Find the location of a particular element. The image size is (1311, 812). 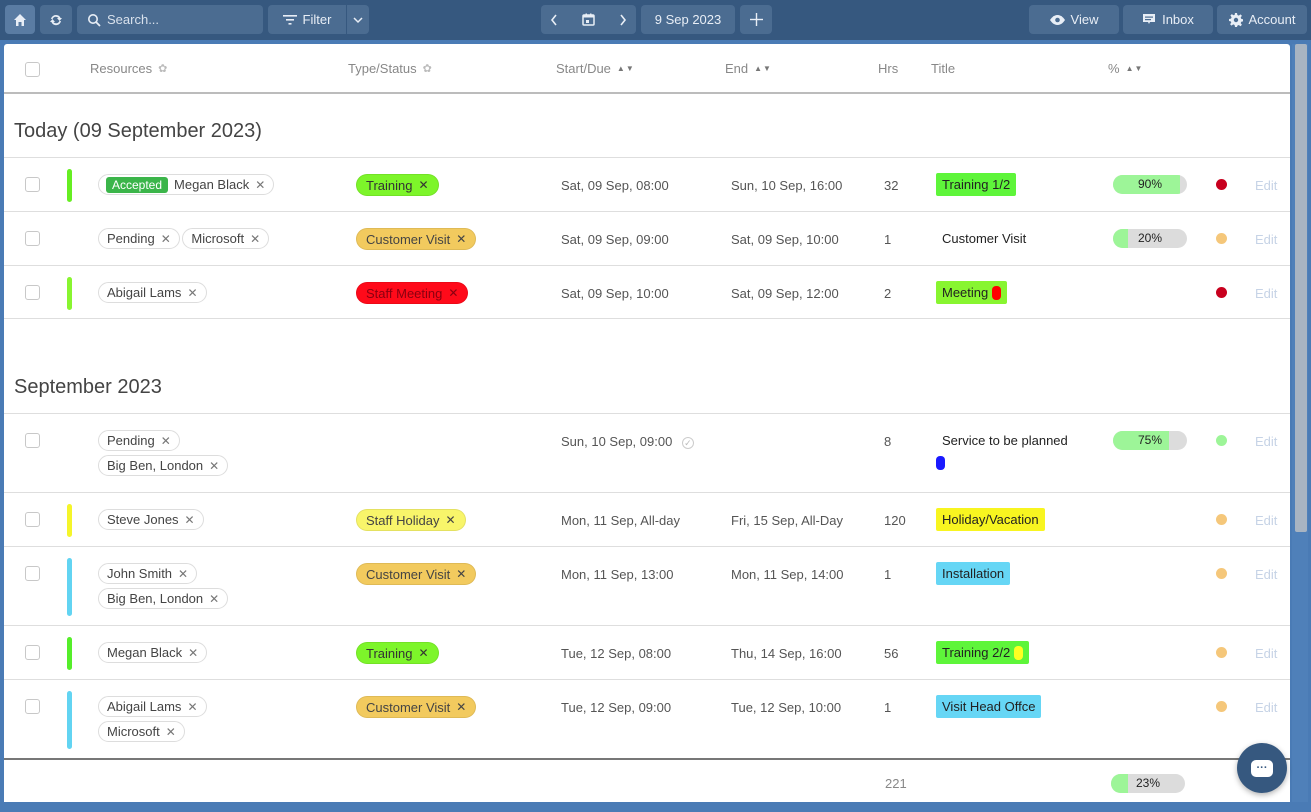

filter-button: Filter is located at coordinates (307, 19).